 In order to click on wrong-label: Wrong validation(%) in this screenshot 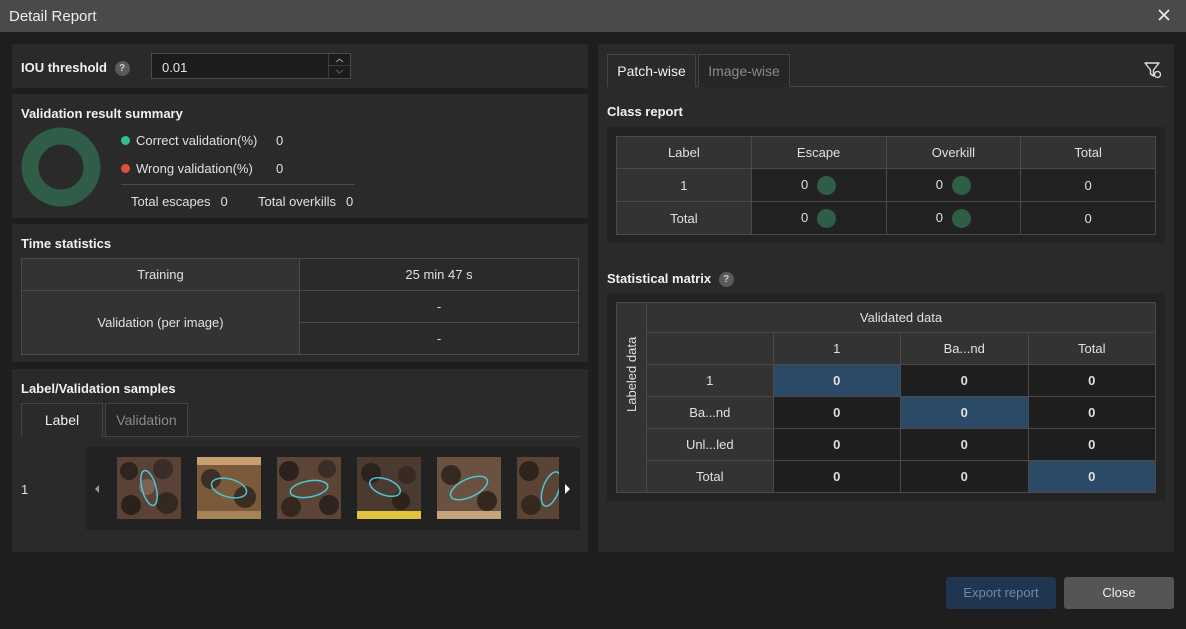, I will do `click(194, 168)`.